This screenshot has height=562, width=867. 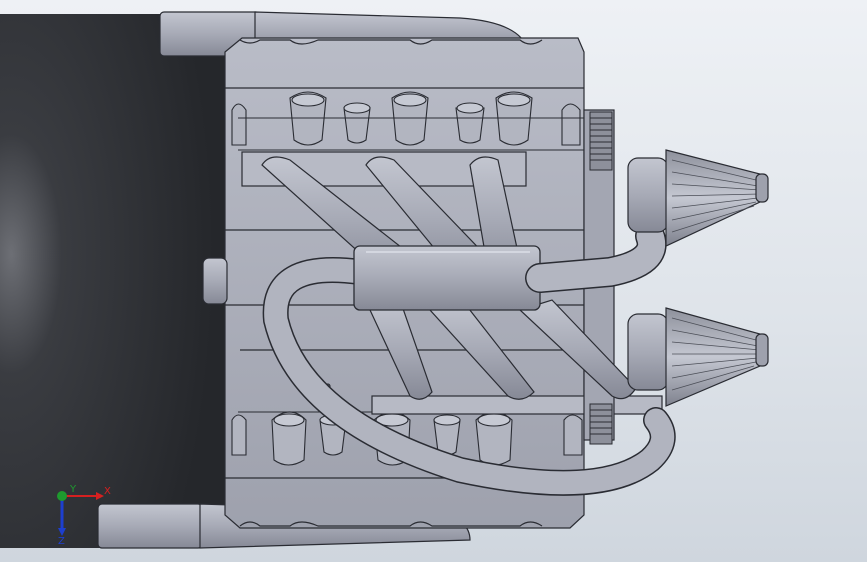 What do you see at coordinates (62, 532) in the screenshot?
I see `z-axis-arrow` at bounding box center [62, 532].